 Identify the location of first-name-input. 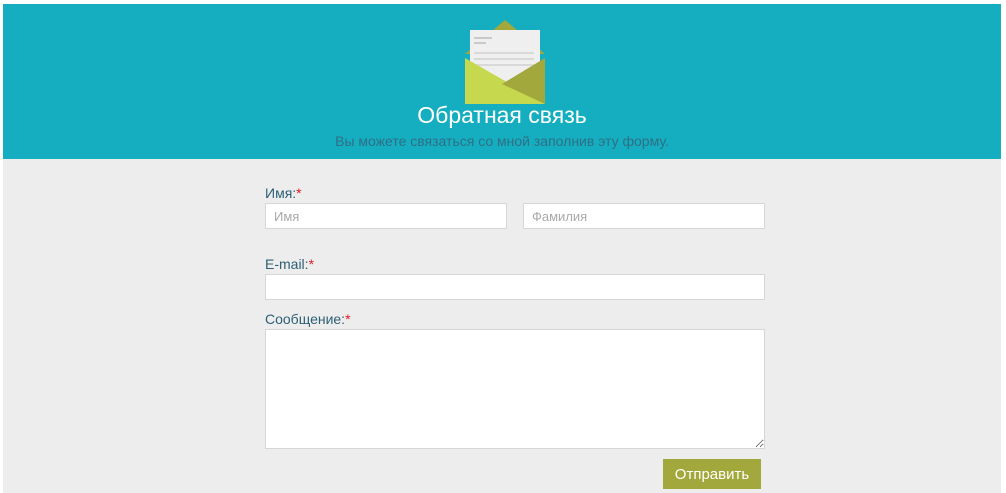
(386, 216).